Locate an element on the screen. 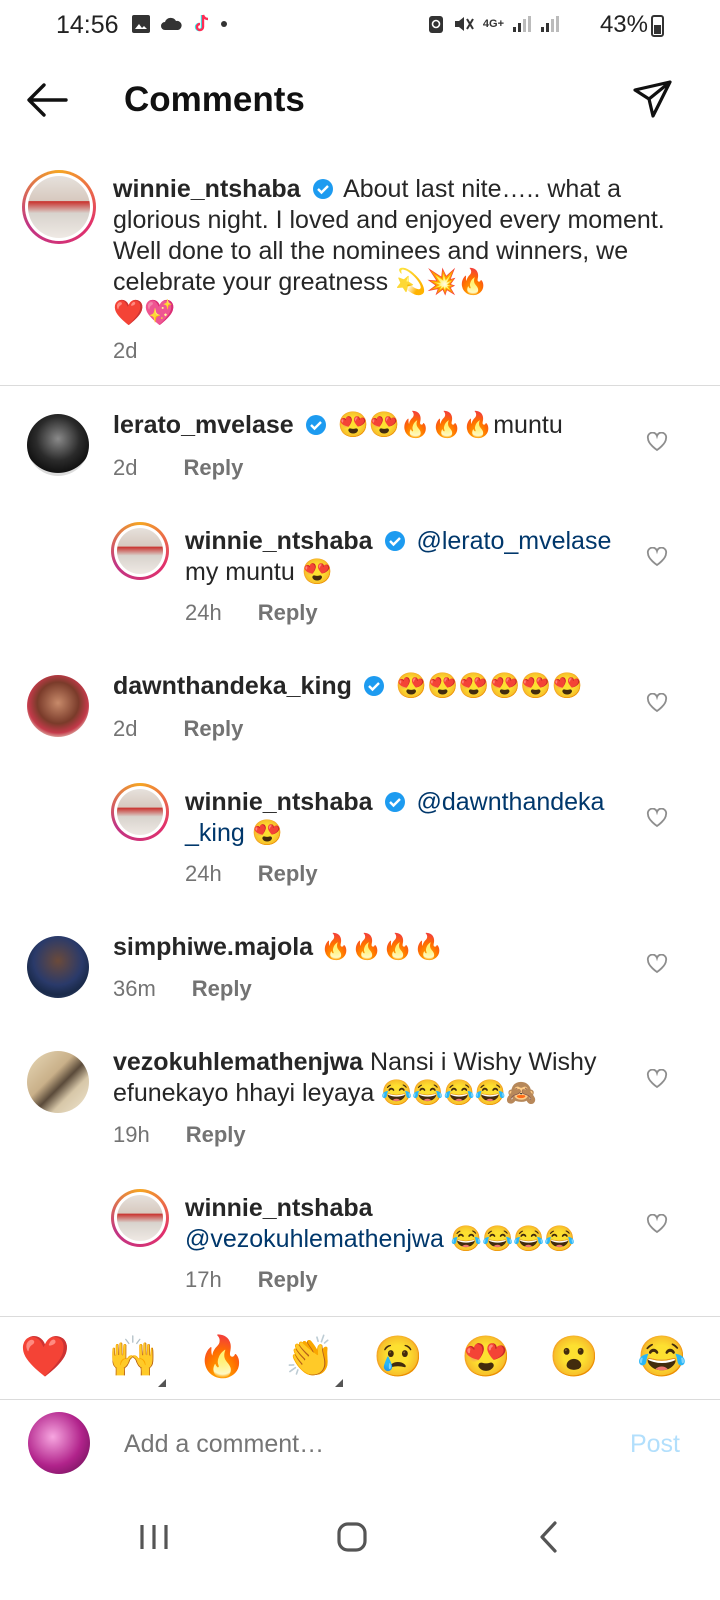  mention-link-cont: _king is located at coordinates (215, 833).